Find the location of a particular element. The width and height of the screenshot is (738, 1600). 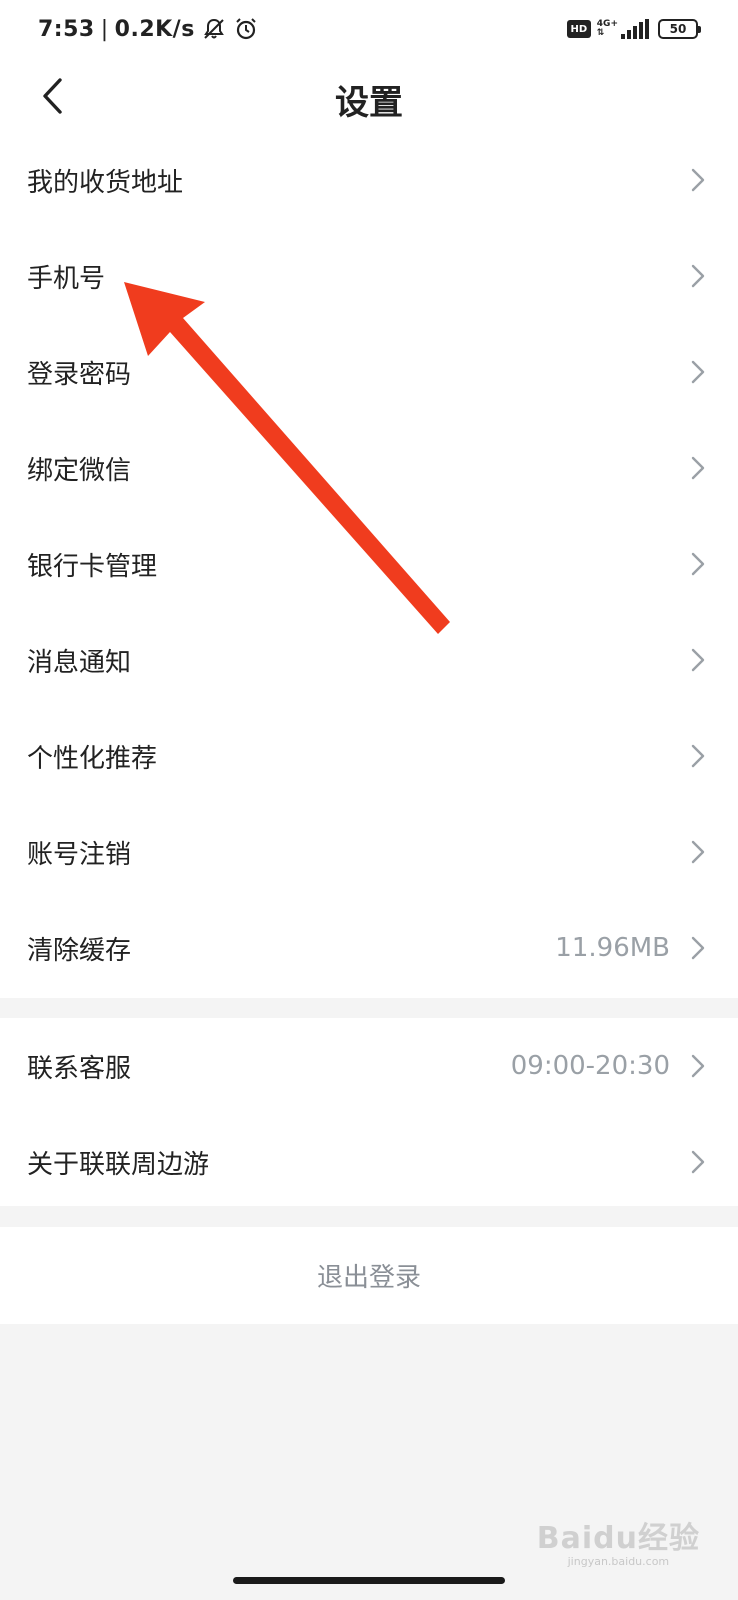

settings-group-support: 联系客服 09:00-20:30 关于联联周边游 is located at coordinates (369, 1112).